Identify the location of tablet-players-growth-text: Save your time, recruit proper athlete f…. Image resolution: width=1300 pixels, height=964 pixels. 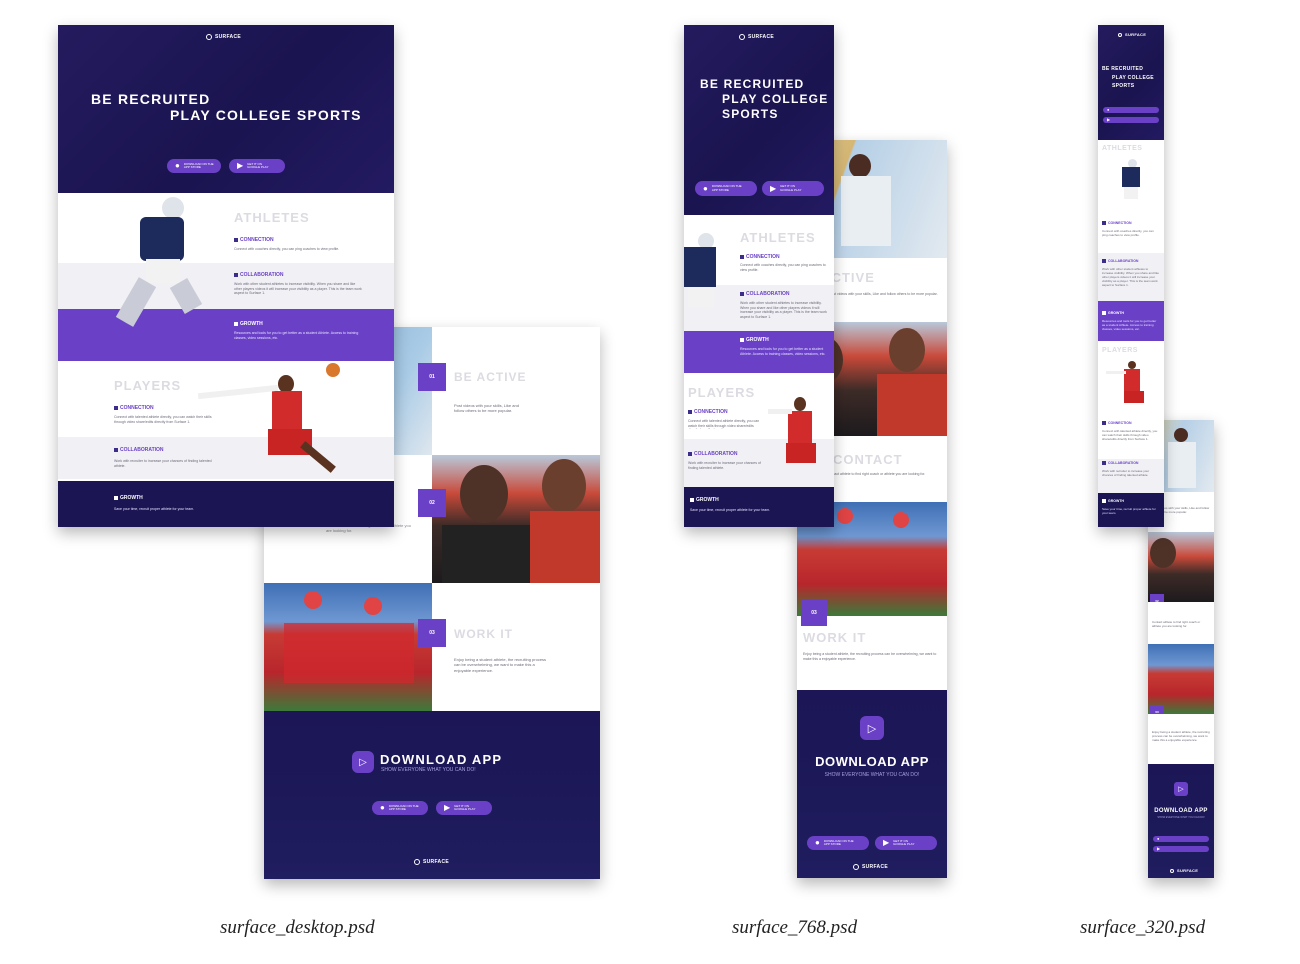
(730, 510).